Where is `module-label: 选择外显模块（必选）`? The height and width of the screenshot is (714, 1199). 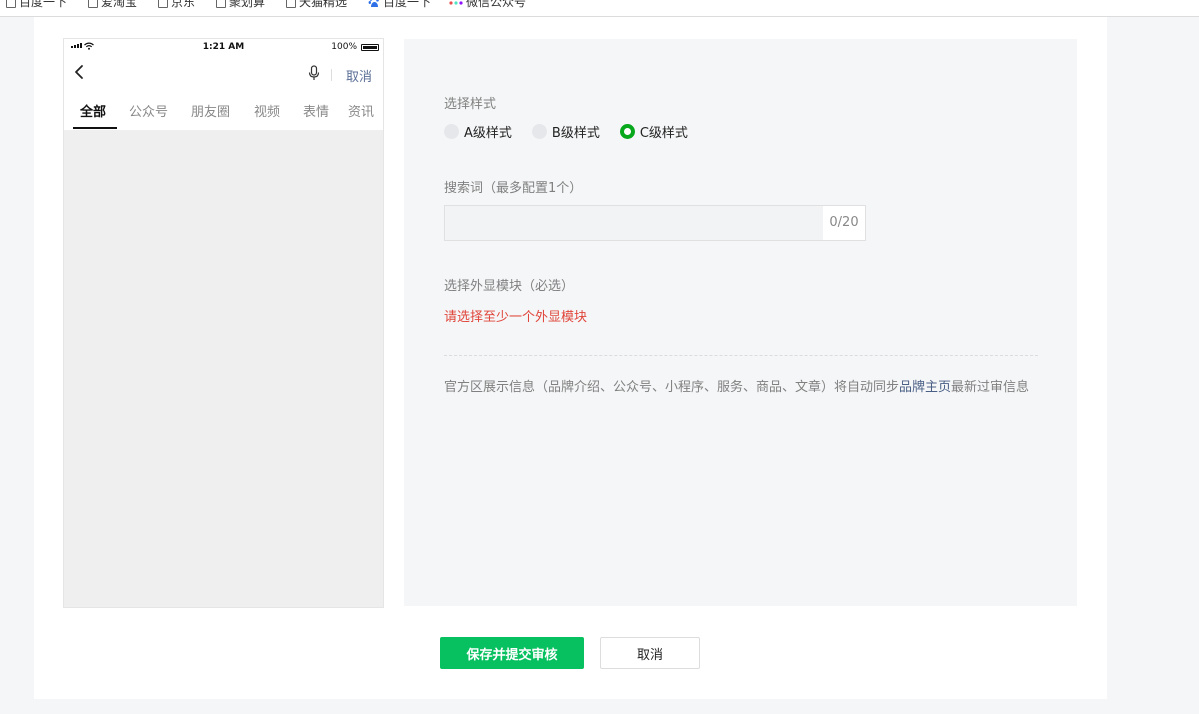 module-label: 选择外显模块（必选） is located at coordinates (509, 286).